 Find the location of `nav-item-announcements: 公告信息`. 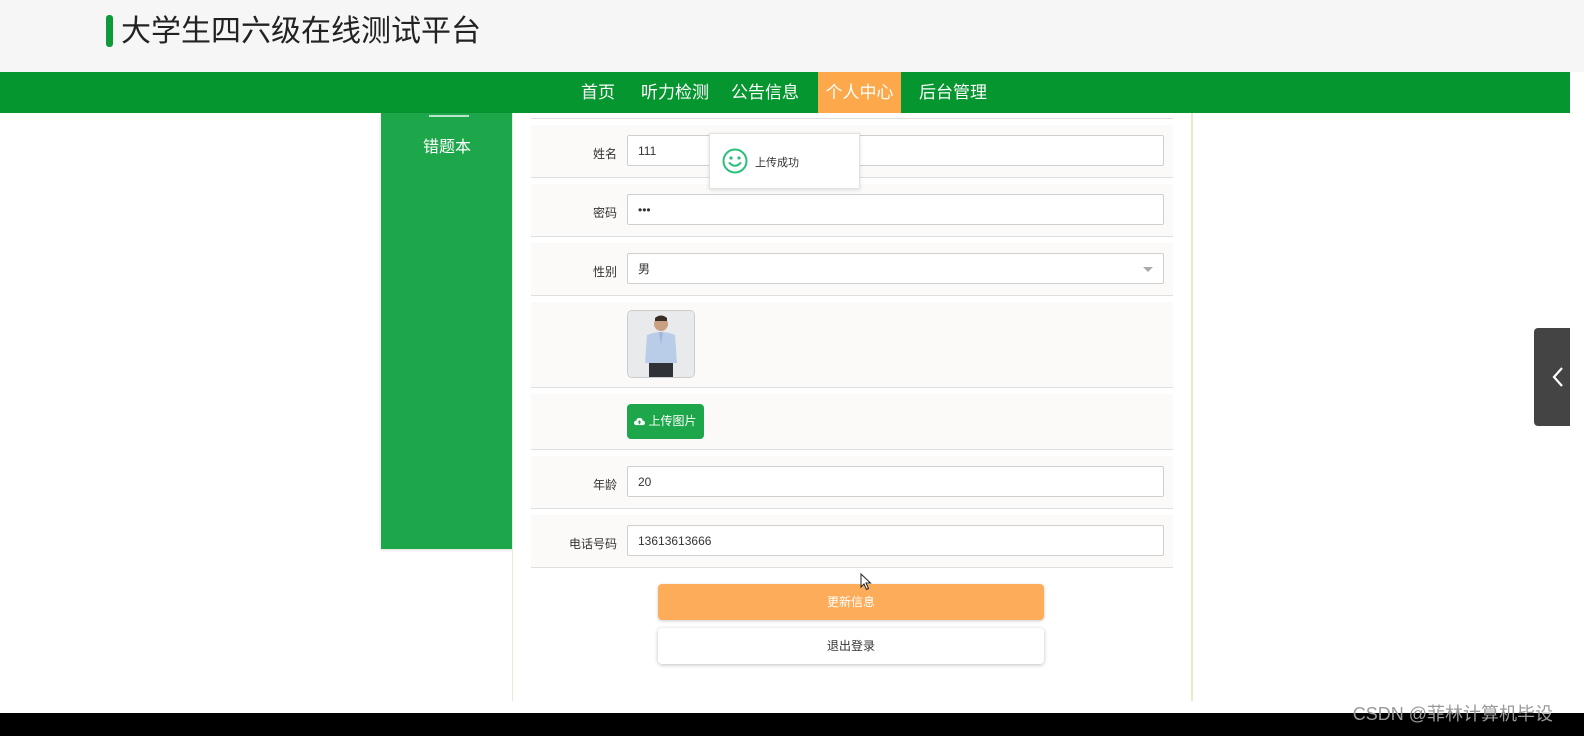

nav-item-announcements: 公告信息 is located at coordinates (765, 92).